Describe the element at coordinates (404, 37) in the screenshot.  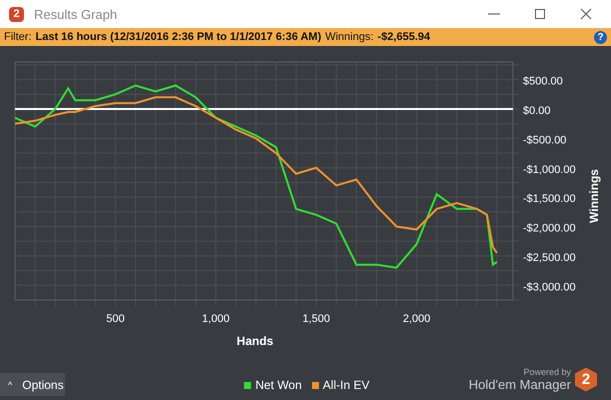
I see `winnings-value: -$2,655.94` at that location.